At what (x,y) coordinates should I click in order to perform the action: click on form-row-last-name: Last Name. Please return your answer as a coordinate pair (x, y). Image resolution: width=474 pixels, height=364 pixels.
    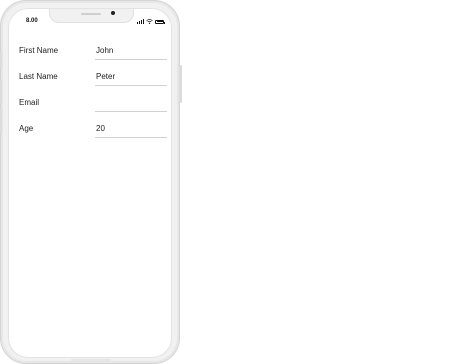
    Looking at the image, I should click on (90, 76).